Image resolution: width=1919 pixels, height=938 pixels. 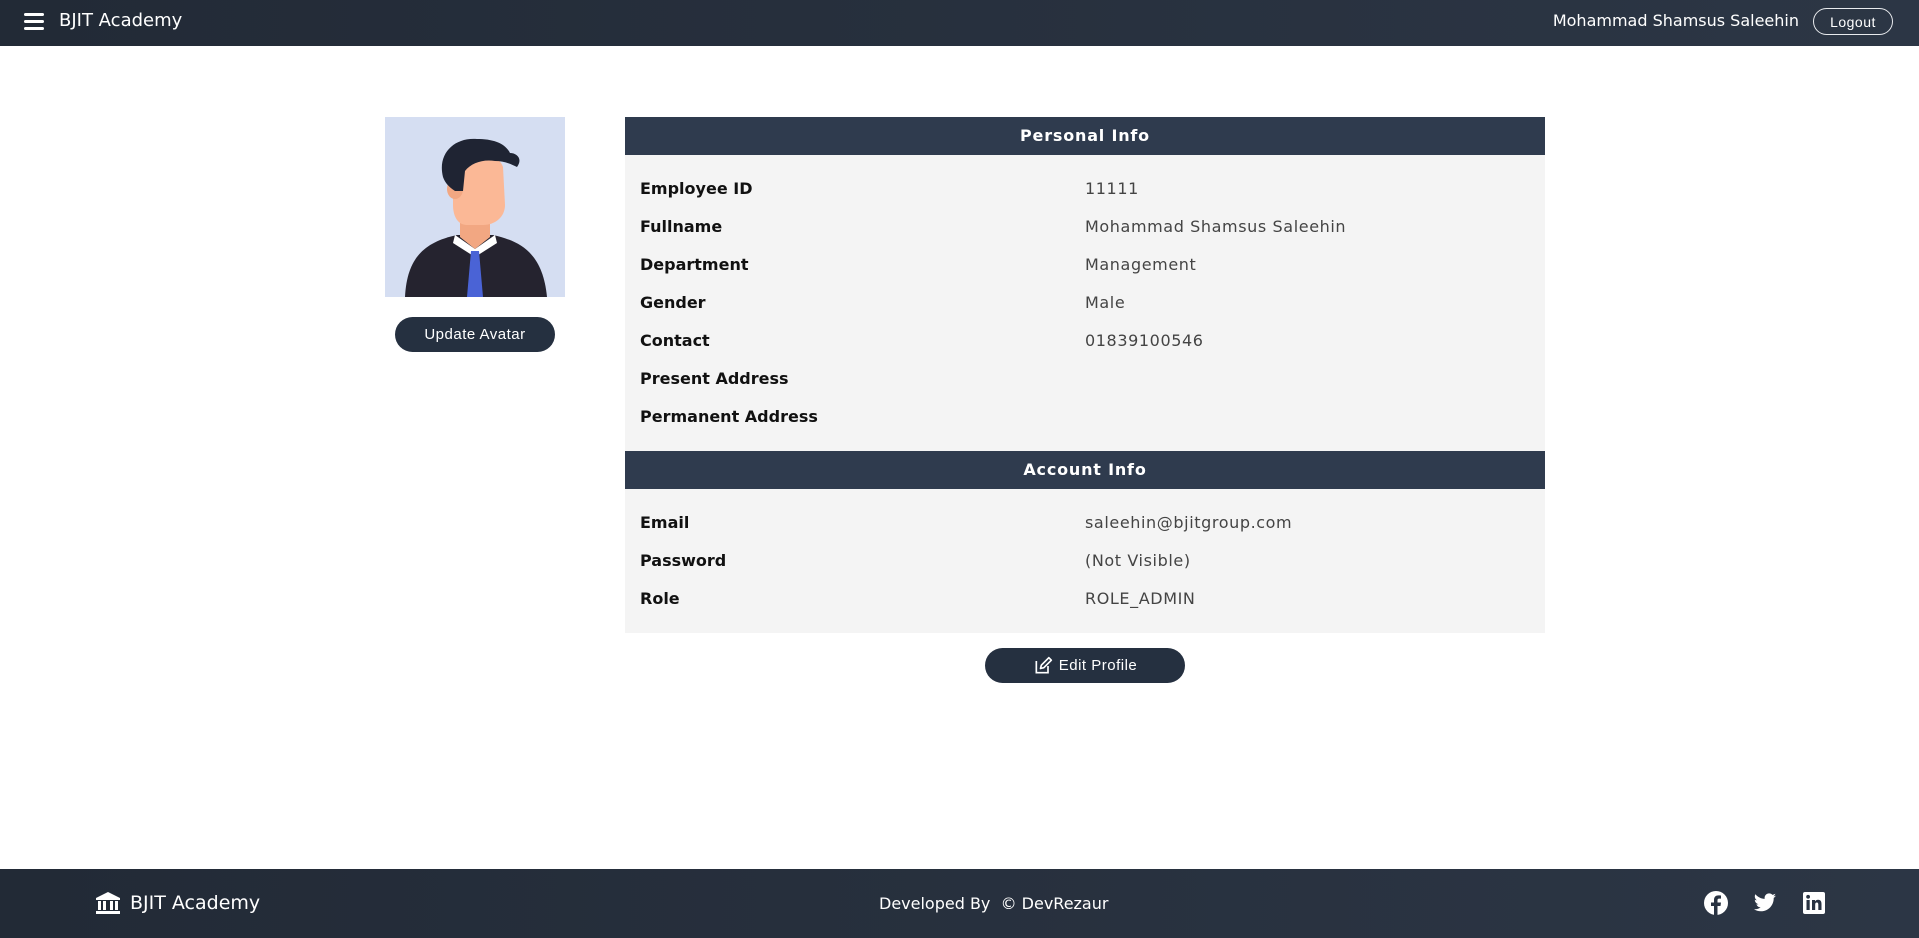 I want to click on info-row-password: Password (Not Visible), so click(x=1085, y=561).